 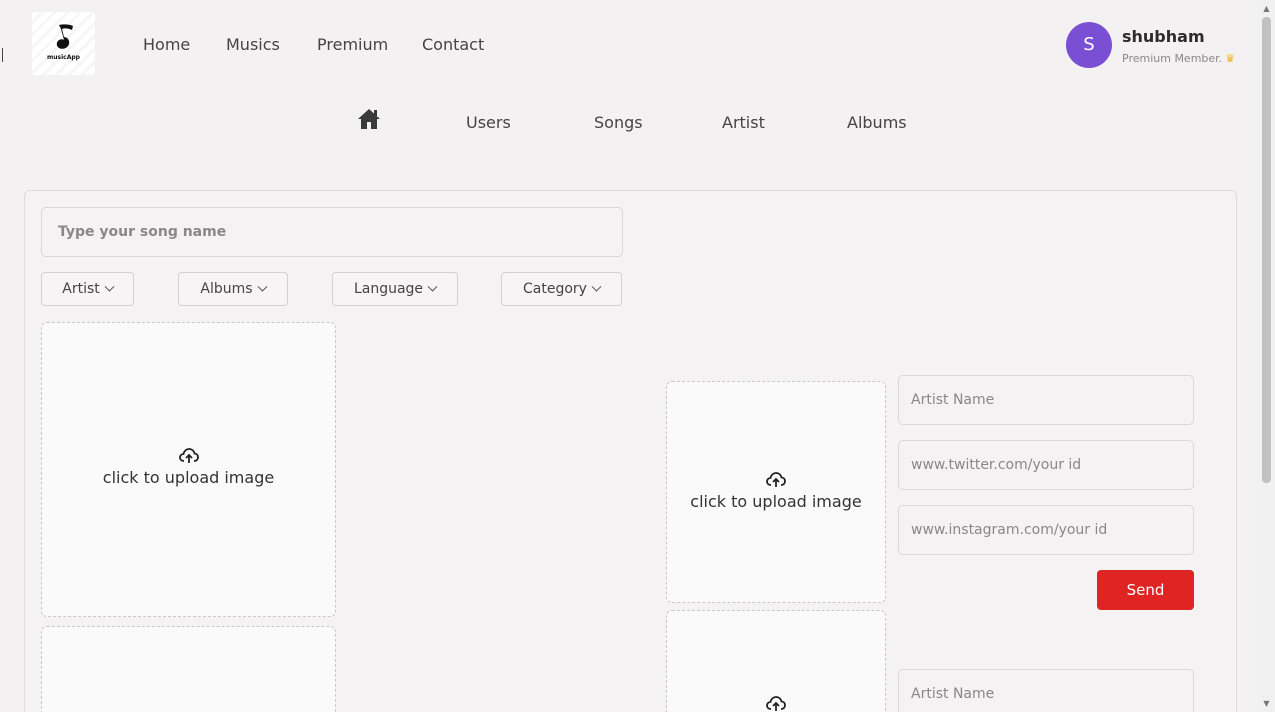 What do you see at coordinates (1046, 690) in the screenshot?
I see `album-name-input` at bounding box center [1046, 690].